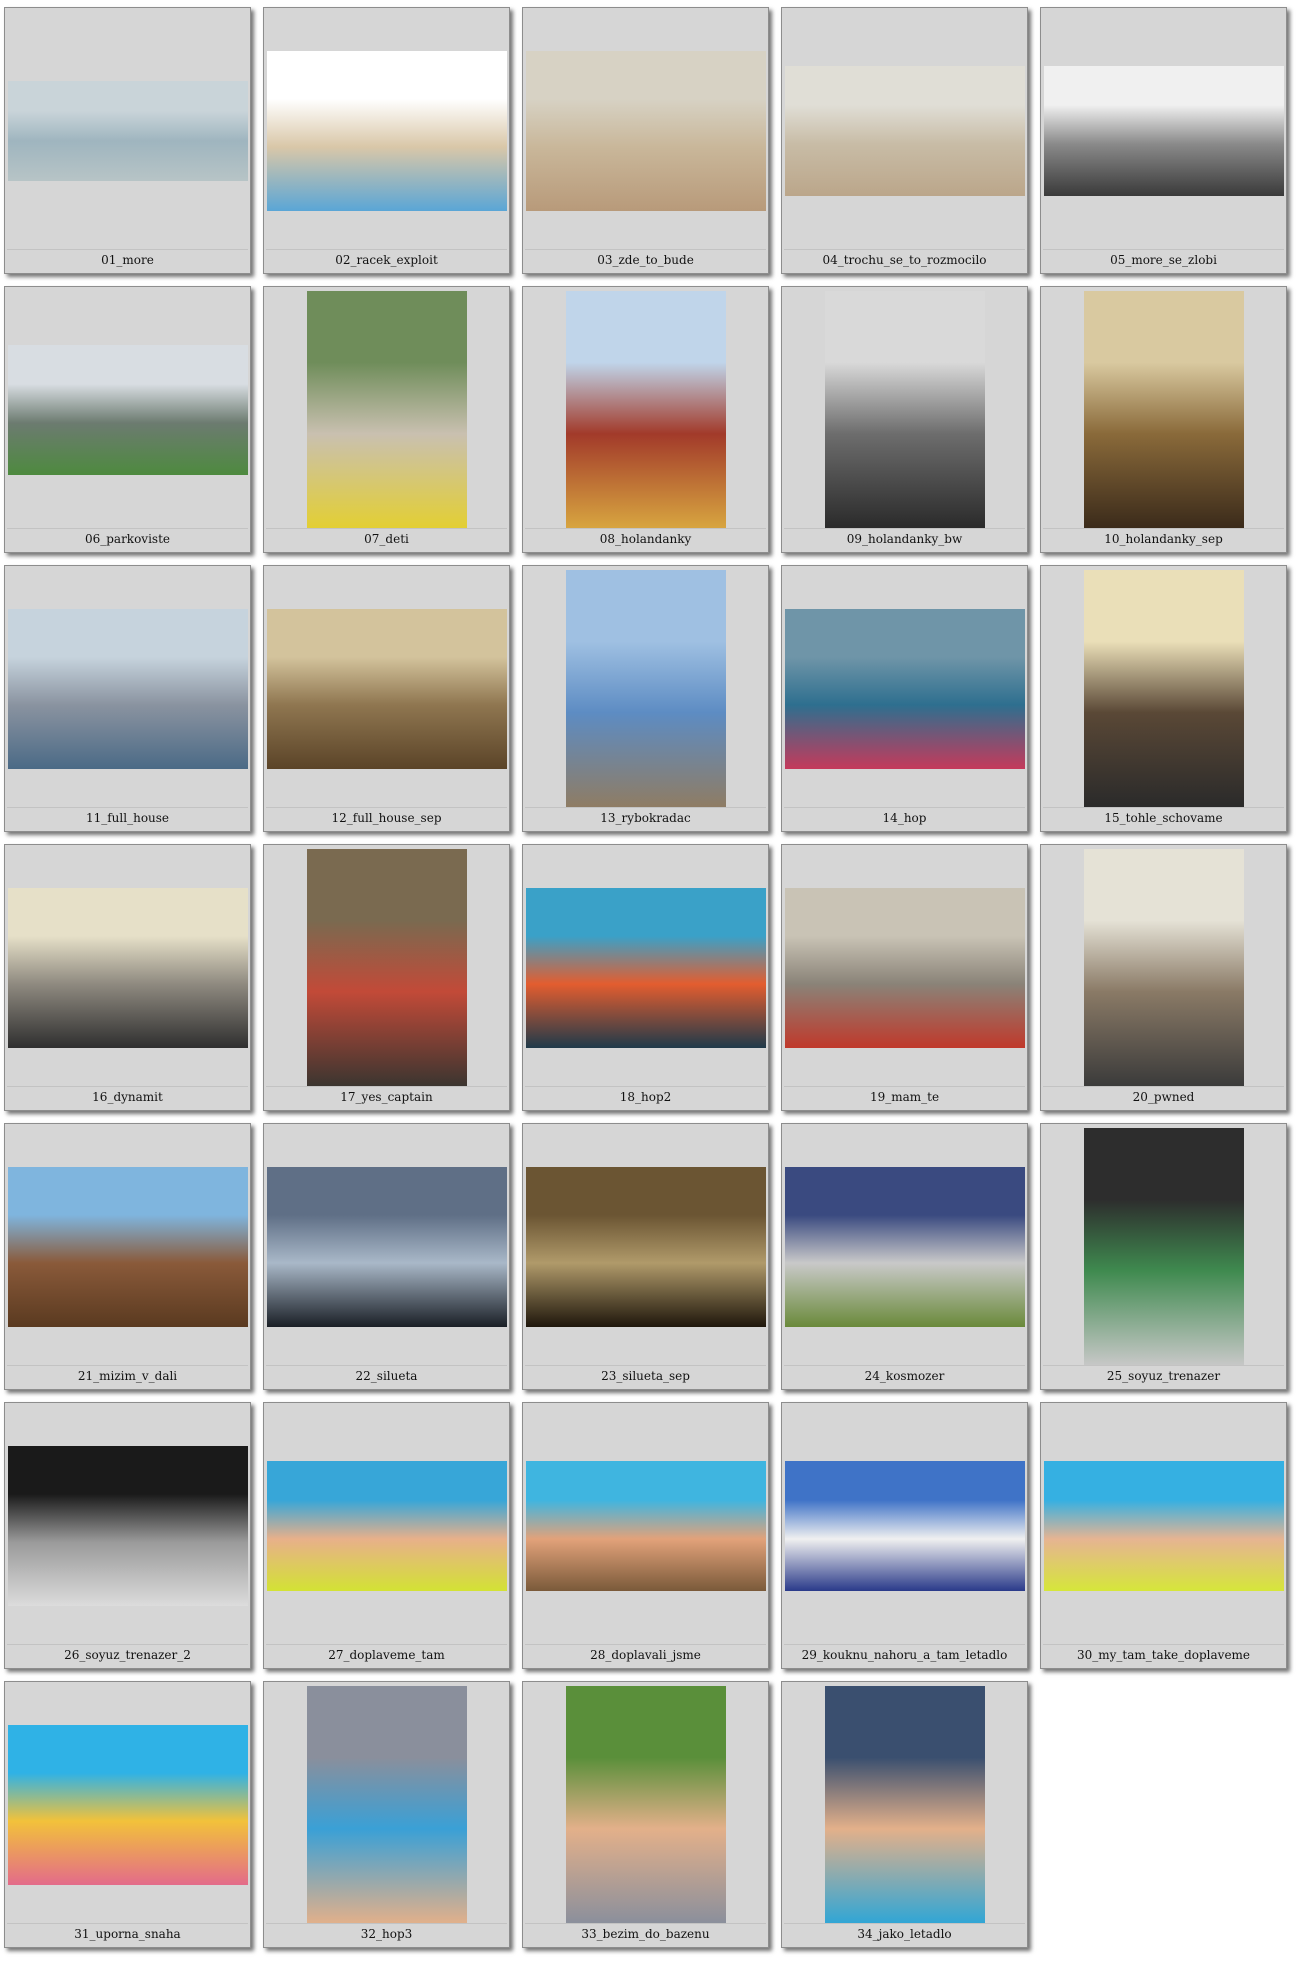 The width and height of the screenshot is (1304, 1981). I want to click on gallery-tile: 11_full_house, so click(127, 698).